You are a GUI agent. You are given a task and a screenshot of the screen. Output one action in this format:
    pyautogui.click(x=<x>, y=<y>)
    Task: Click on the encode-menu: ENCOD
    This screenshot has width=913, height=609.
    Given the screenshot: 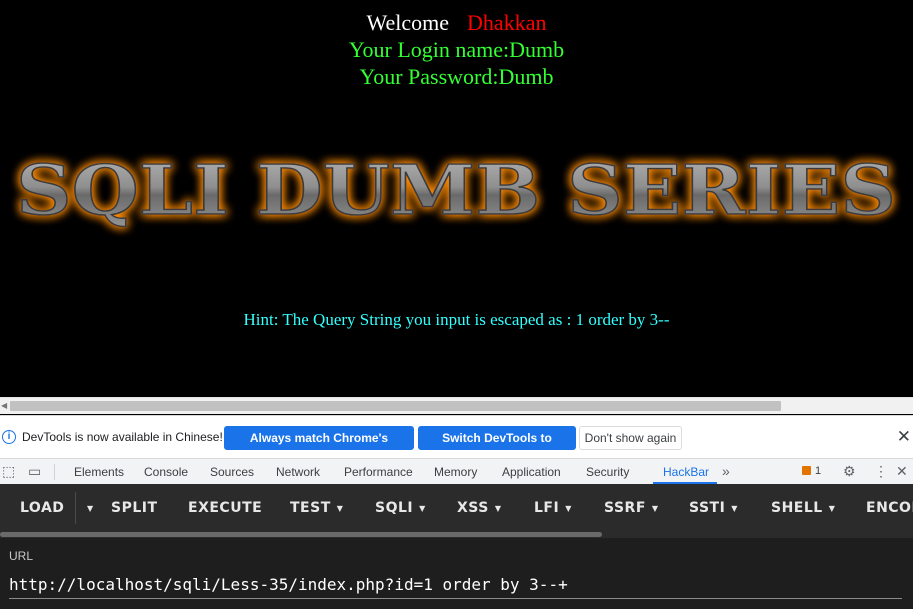 What is the action you would take?
    pyautogui.click(x=889, y=508)
    